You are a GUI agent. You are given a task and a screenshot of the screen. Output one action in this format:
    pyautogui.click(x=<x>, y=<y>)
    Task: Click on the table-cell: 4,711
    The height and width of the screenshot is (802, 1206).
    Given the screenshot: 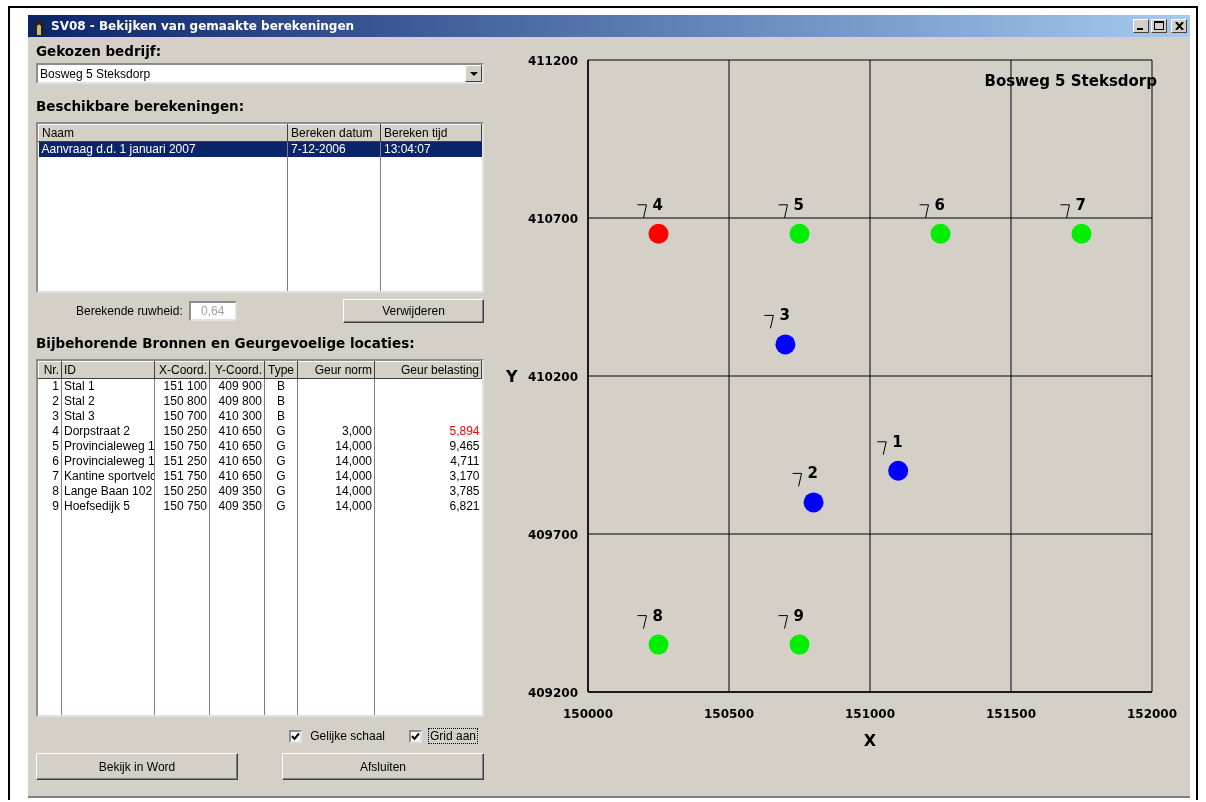 What is the action you would take?
    pyautogui.click(x=428, y=461)
    